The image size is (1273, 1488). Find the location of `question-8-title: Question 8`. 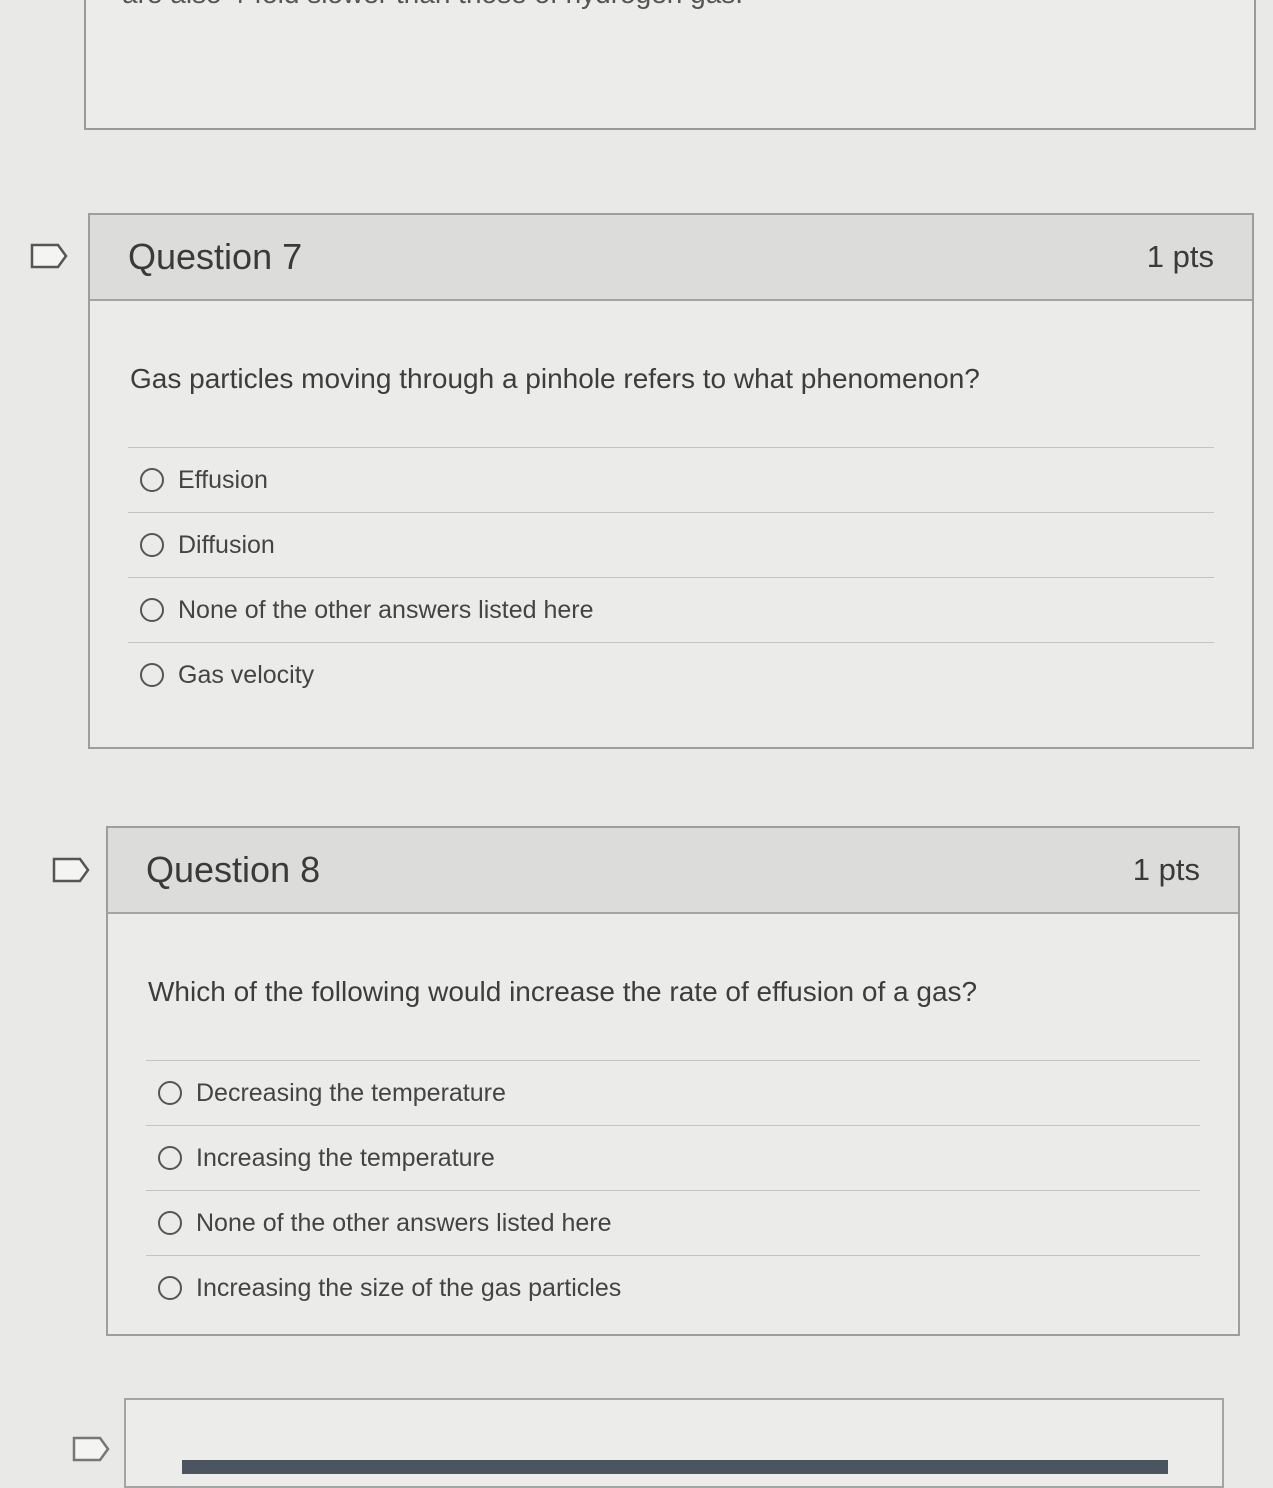

question-8-title: Question 8 is located at coordinates (233, 869).